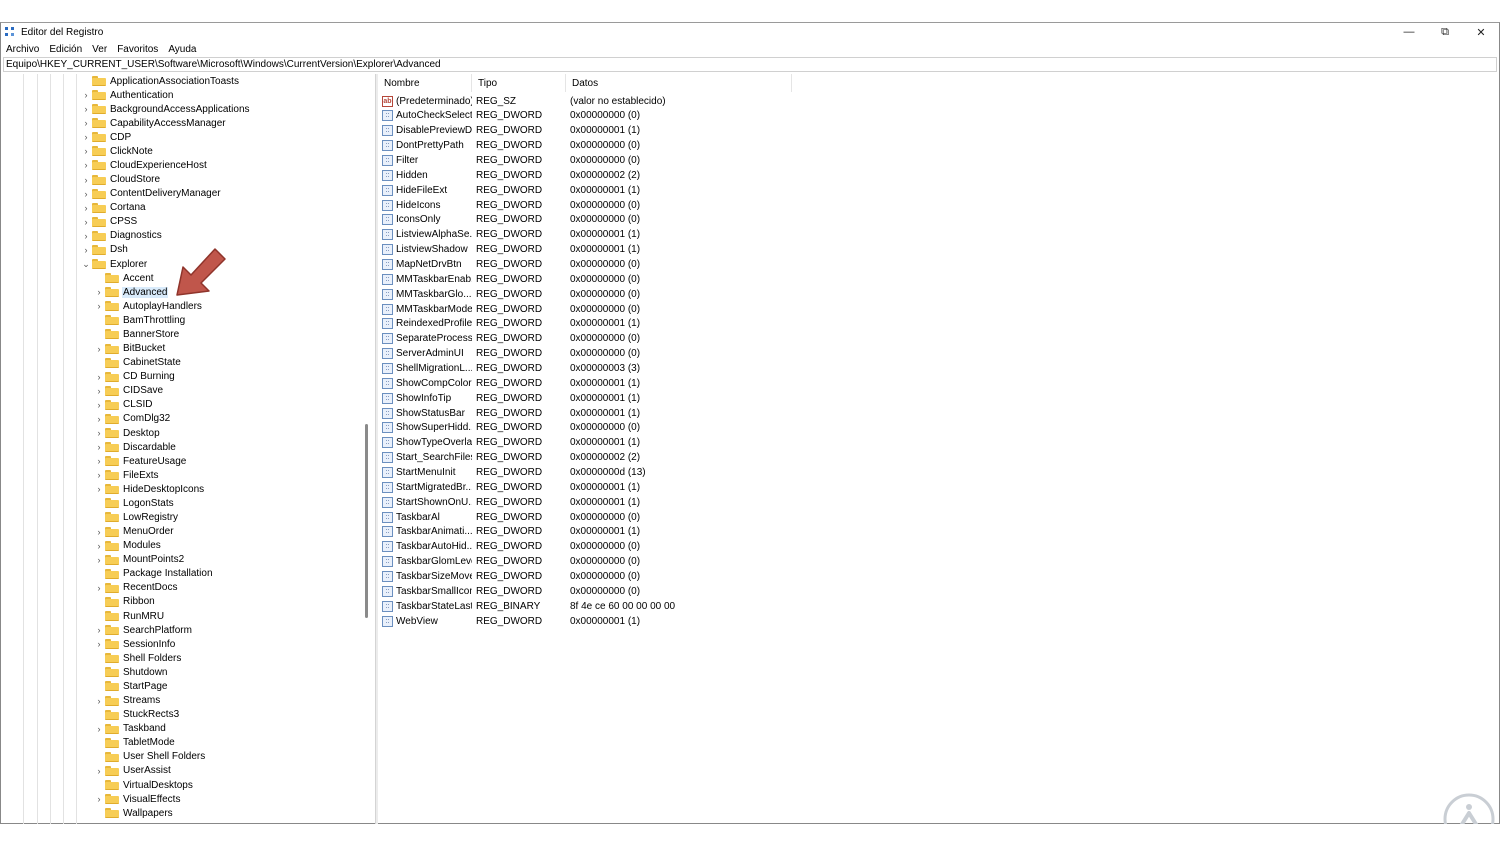 This screenshot has width=1500, height=846. I want to click on table-row: :: TaskbarSizeMove REG_DWORD 0x00000000 (0), so click(572, 577).